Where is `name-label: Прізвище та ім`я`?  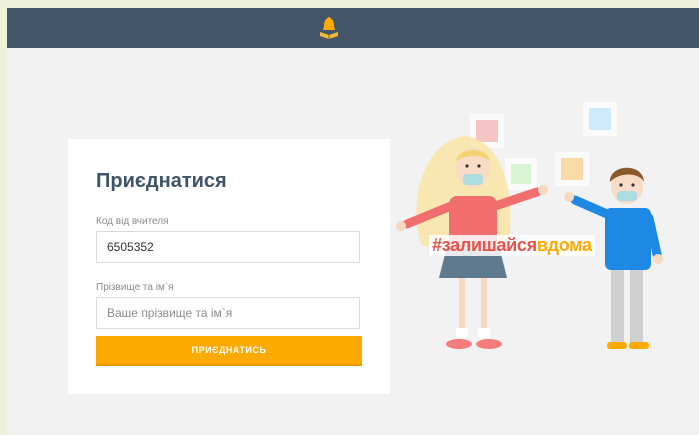
name-label: Прізвище та ім`я is located at coordinates (135, 287).